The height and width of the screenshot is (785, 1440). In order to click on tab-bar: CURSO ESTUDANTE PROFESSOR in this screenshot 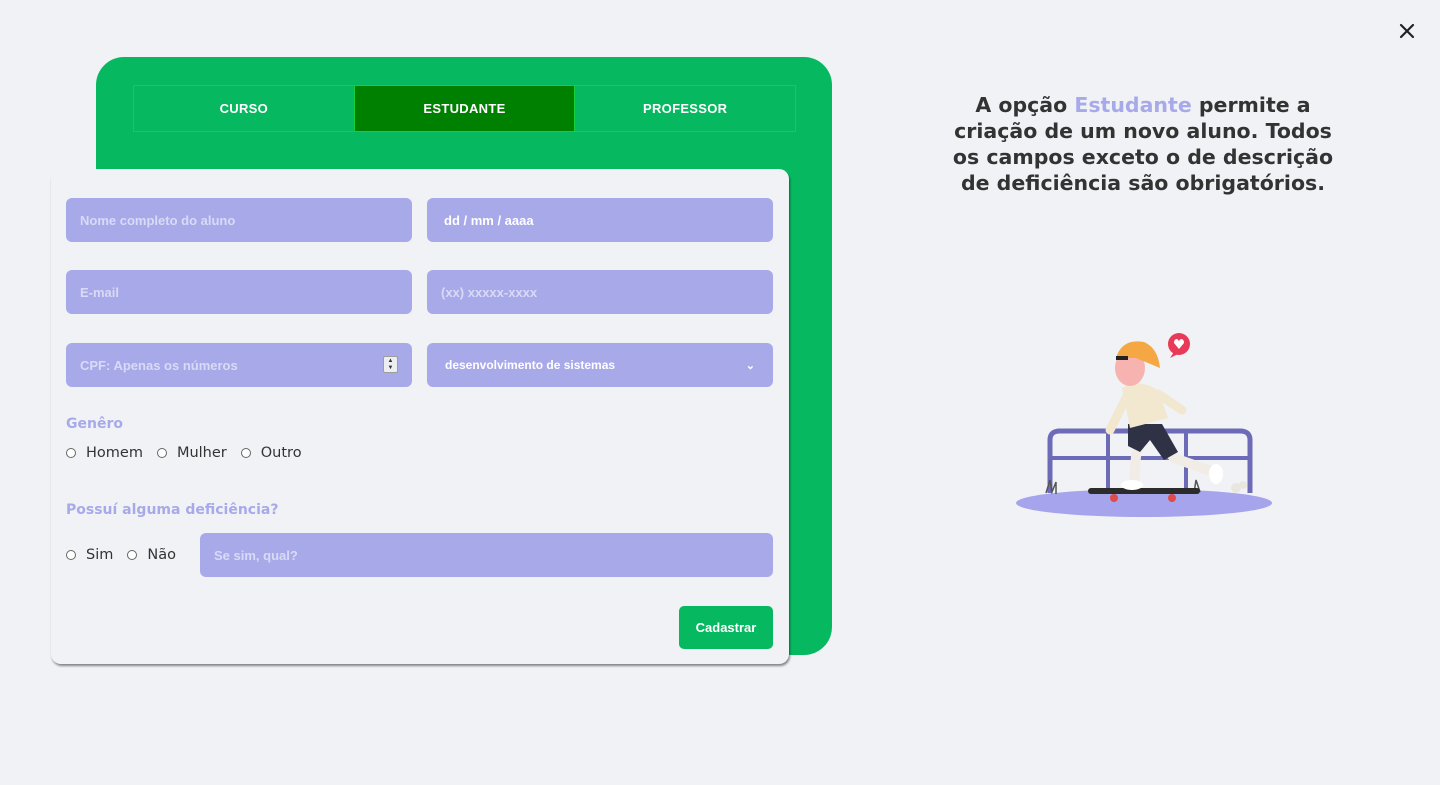, I will do `click(465, 108)`.